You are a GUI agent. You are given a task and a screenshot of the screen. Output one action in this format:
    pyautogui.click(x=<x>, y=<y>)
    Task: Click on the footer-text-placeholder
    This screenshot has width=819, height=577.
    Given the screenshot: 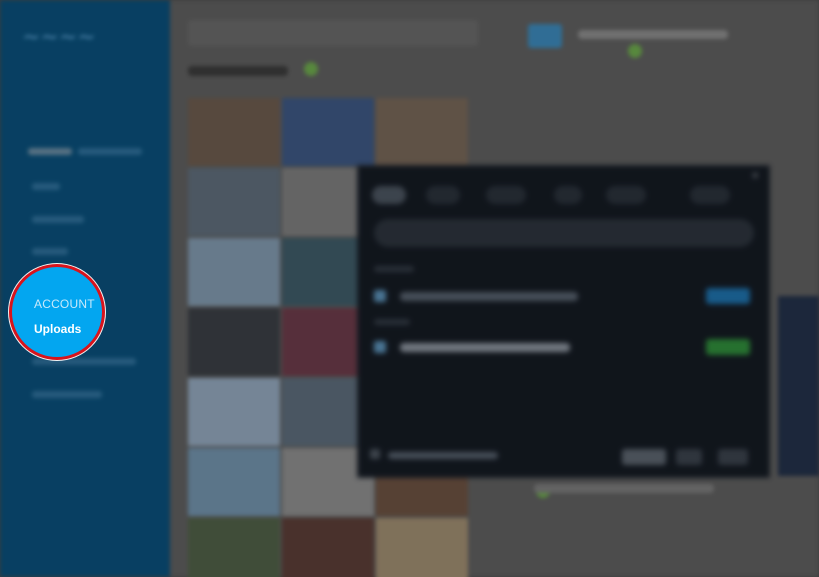 What is the action you would take?
    pyautogui.click(x=624, y=488)
    